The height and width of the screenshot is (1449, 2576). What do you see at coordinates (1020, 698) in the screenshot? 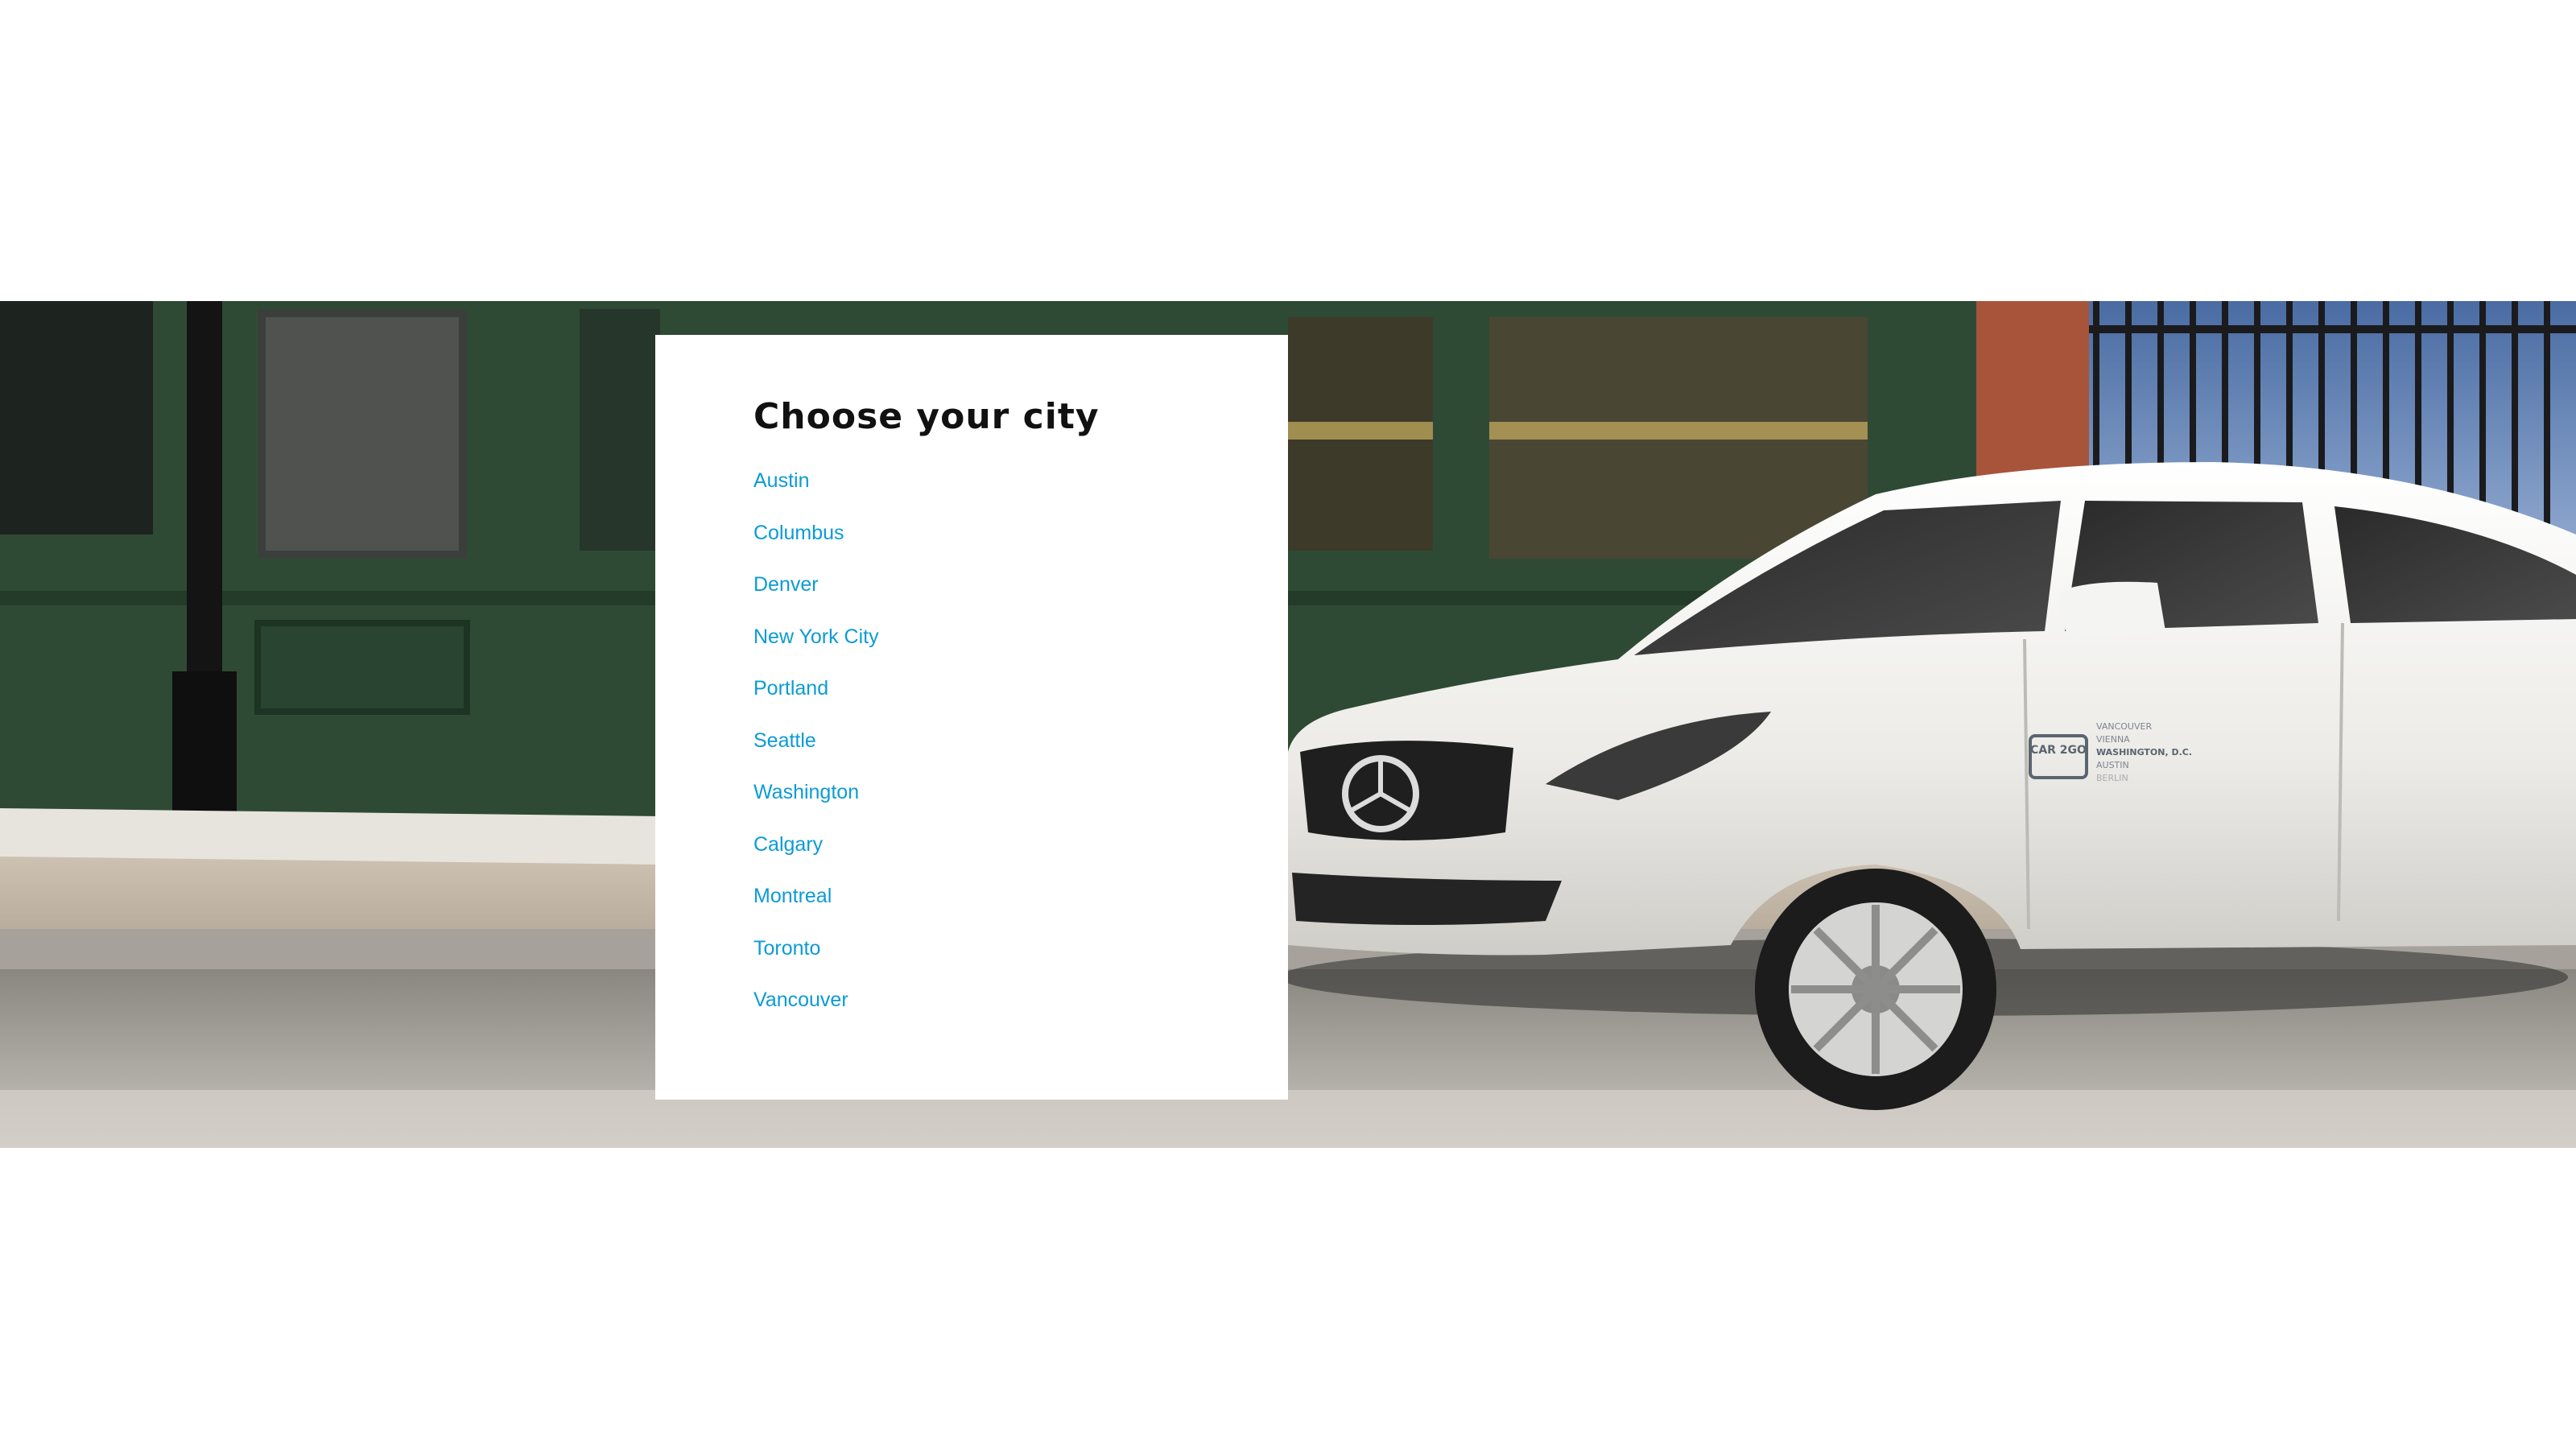
I see `list-item: Portland` at bounding box center [1020, 698].